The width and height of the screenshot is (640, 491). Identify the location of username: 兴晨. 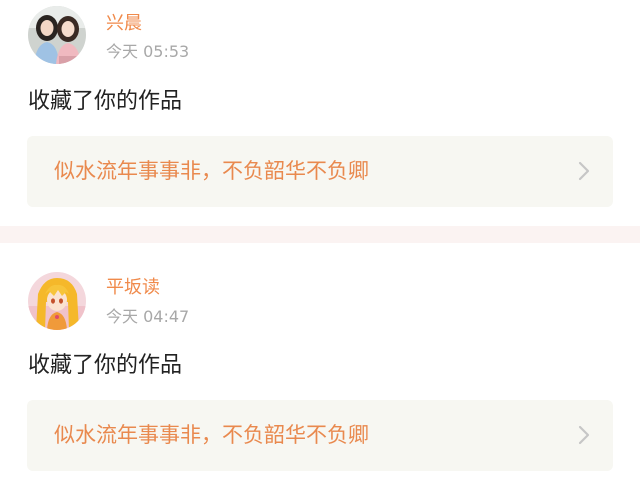
(124, 24).